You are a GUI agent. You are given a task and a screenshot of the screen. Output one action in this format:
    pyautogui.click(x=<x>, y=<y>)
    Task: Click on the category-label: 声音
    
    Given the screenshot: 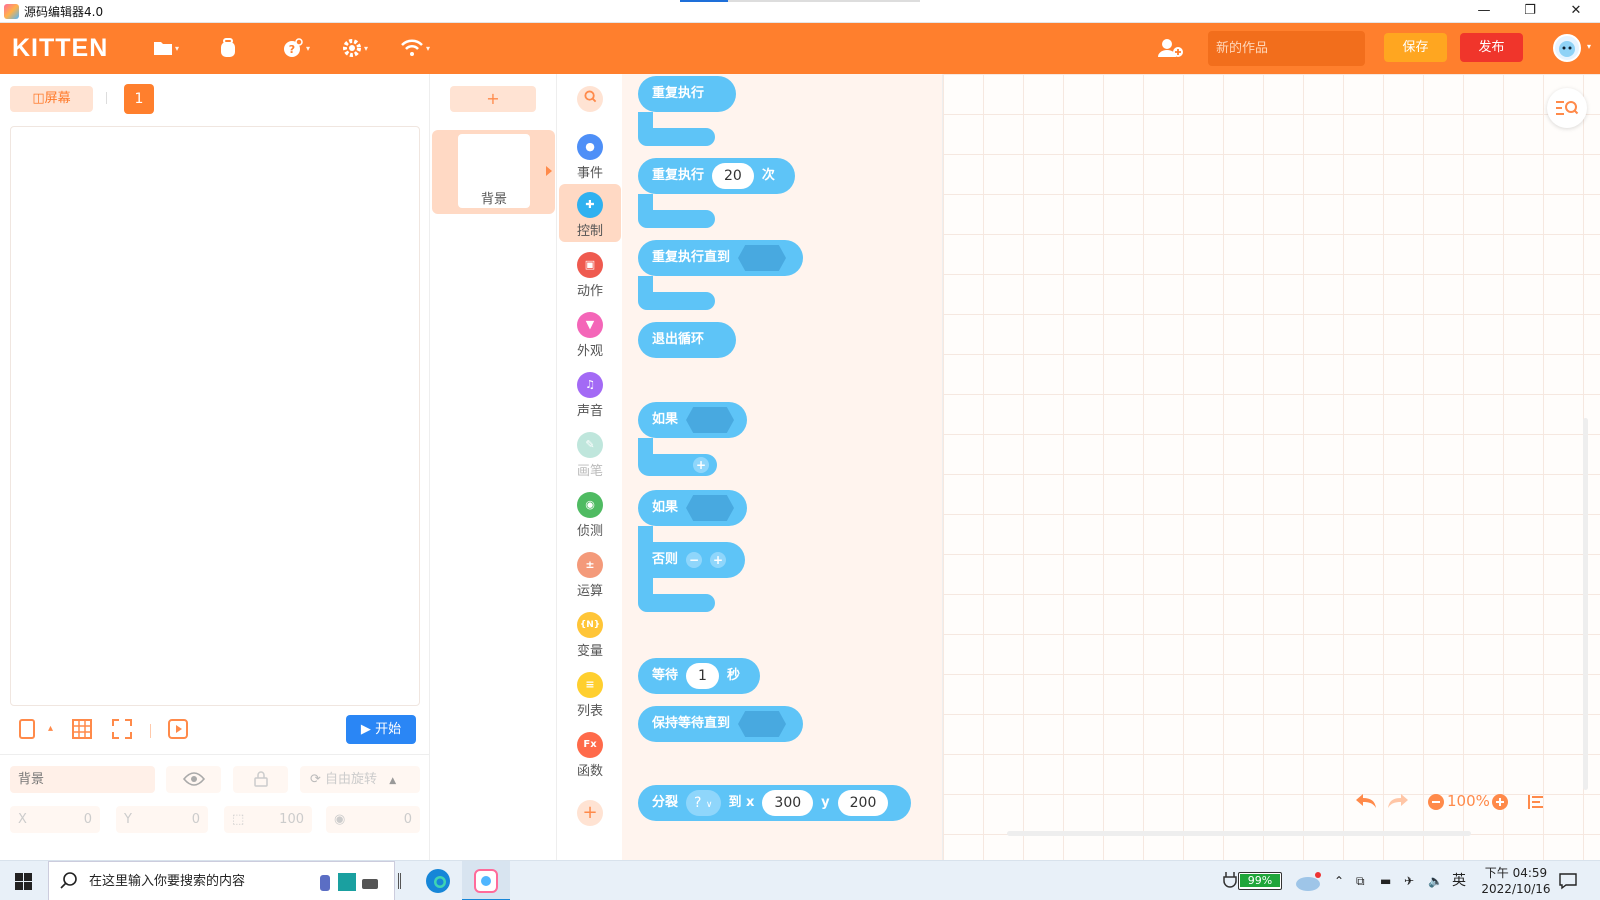 What is the action you would take?
    pyautogui.click(x=589, y=411)
    